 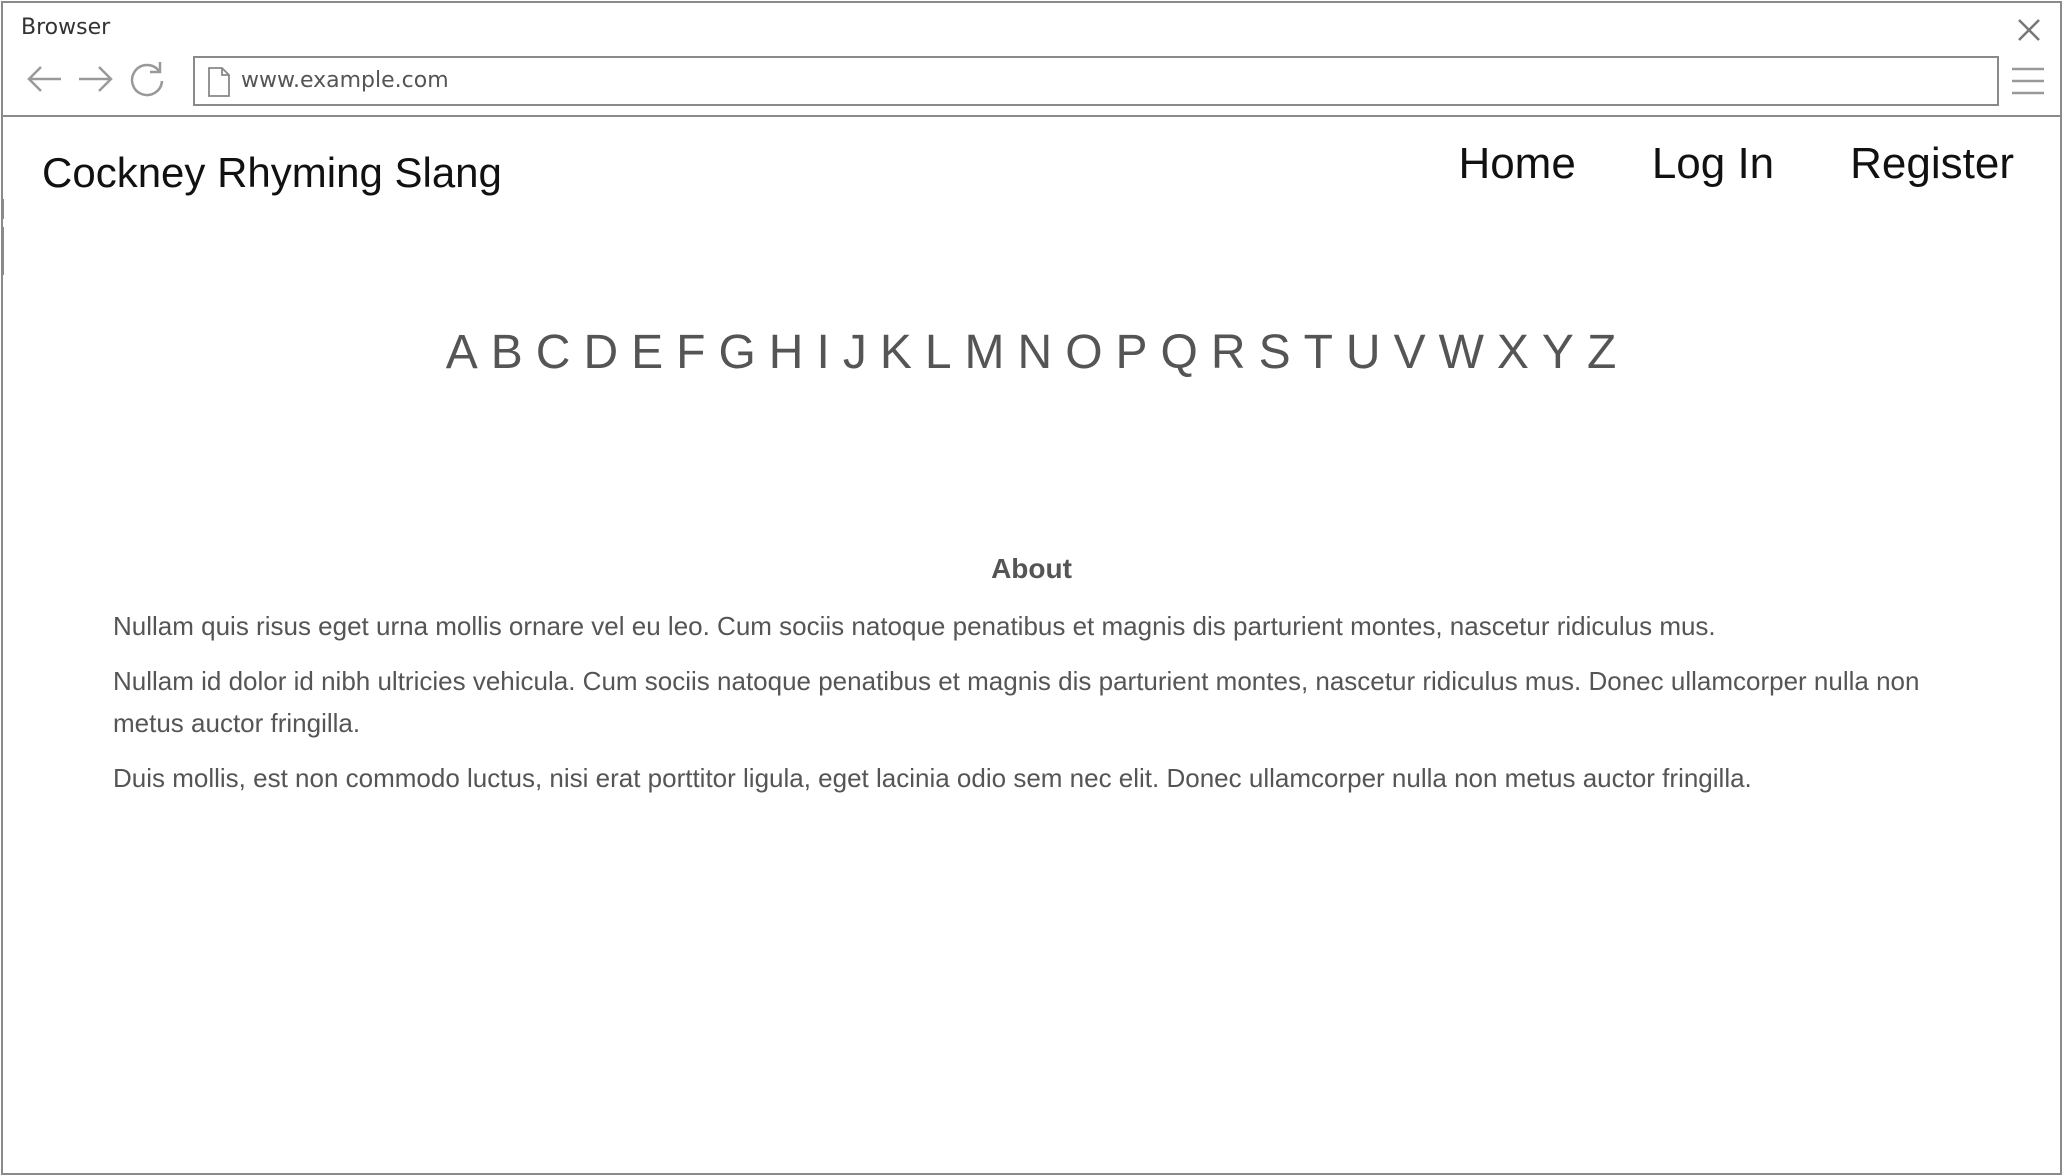 What do you see at coordinates (1036, 352) in the screenshot?
I see `letter-n: N` at bounding box center [1036, 352].